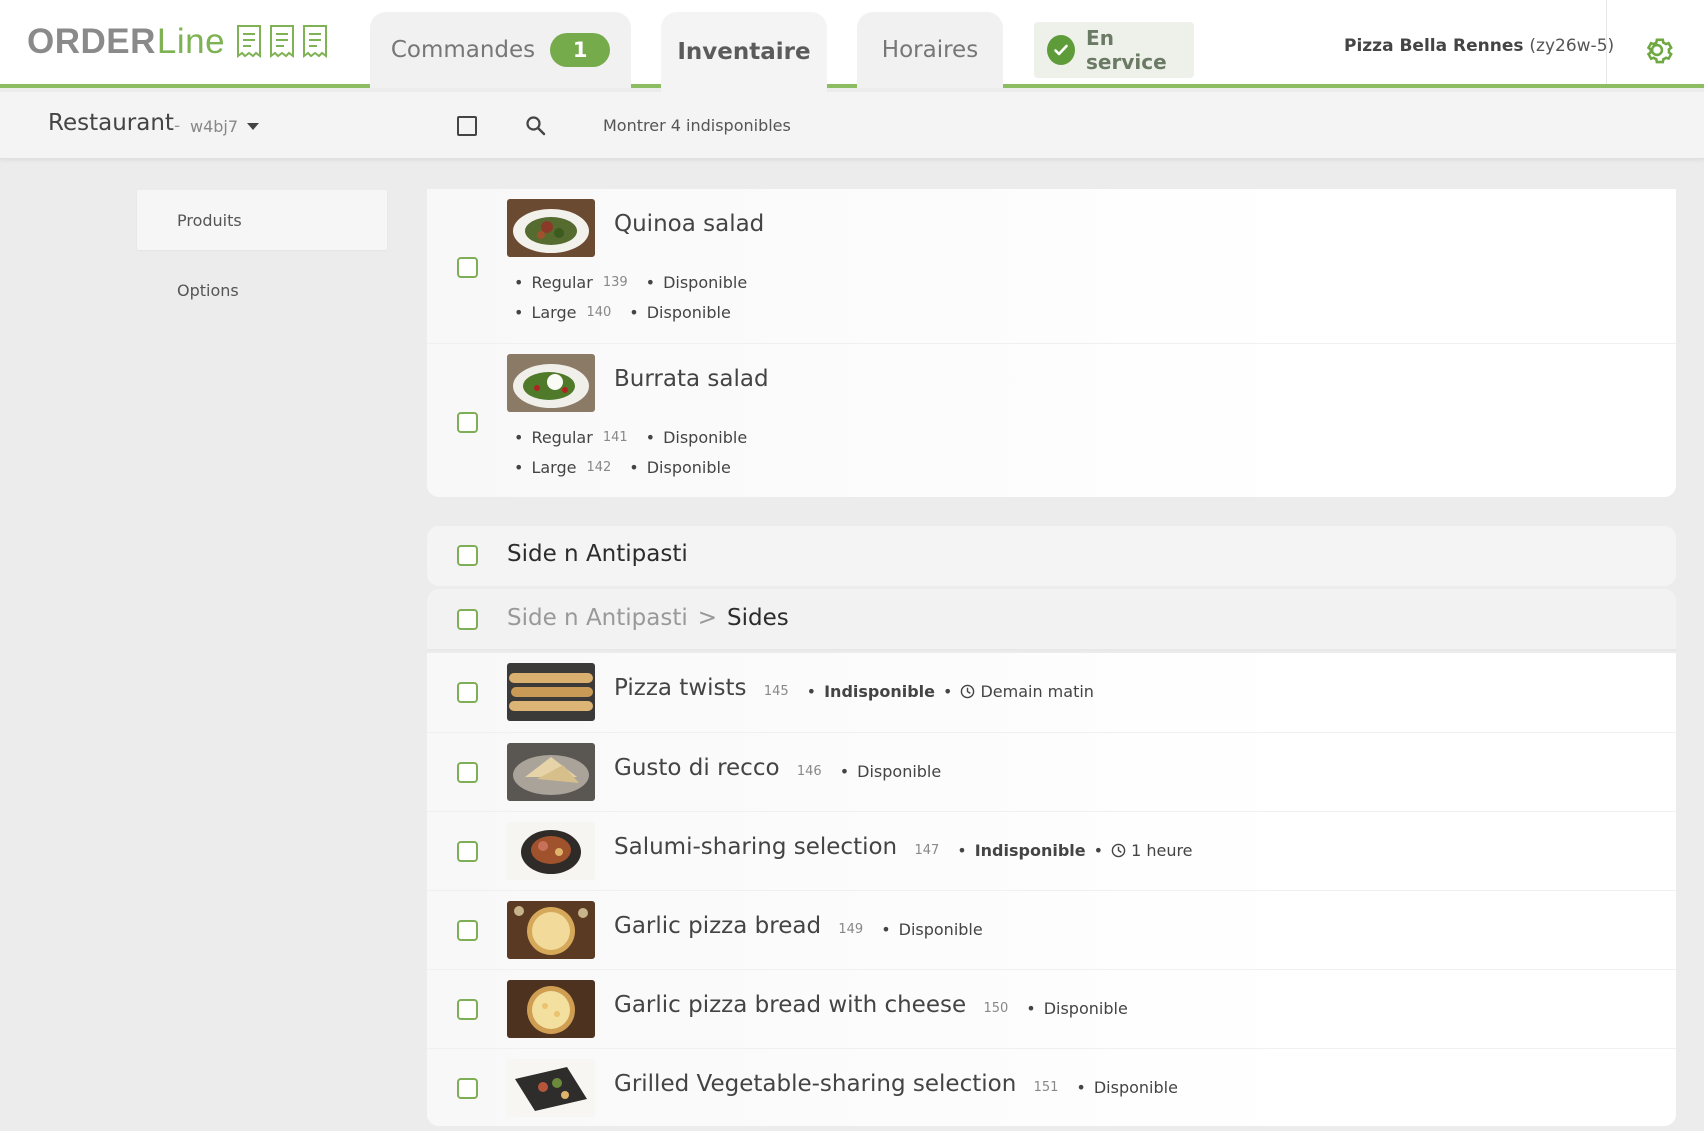 The image size is (1704, 1131). What do you see at coordinates (1606, 42) in the screenshot?
I see `header-divider` at bounding box center [1606, 42].